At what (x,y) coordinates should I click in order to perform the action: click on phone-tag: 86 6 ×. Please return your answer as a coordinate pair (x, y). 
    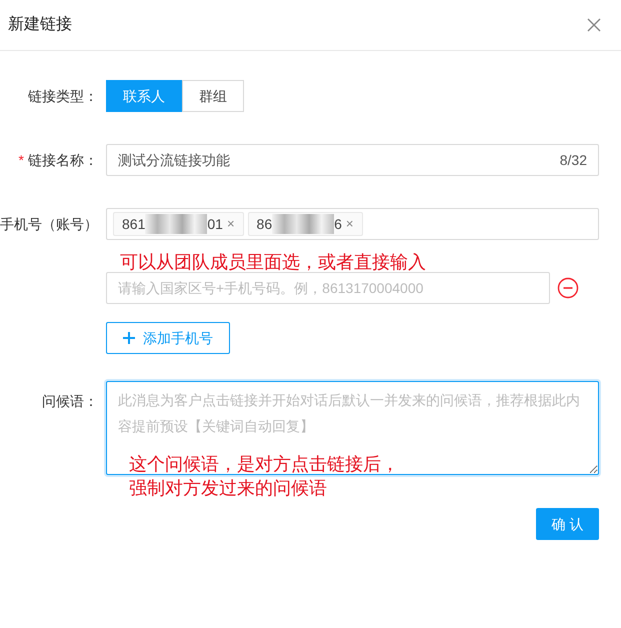
    Looking at the image, I should click on (305, 224).